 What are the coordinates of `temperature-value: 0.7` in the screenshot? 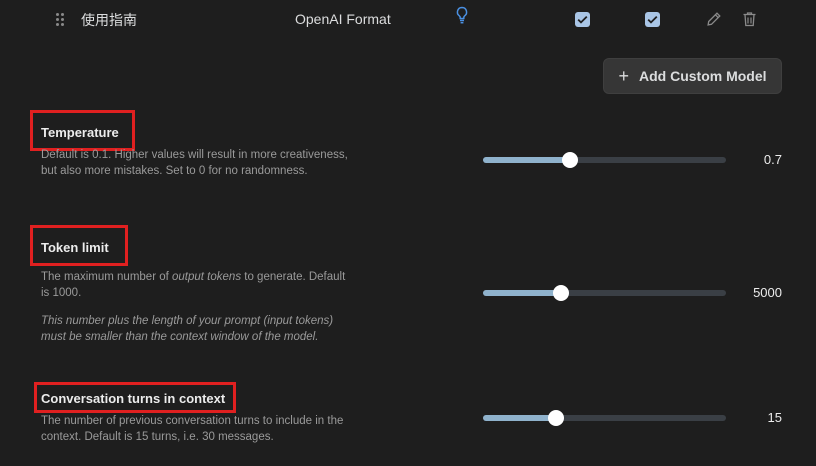 It's located at (772, 159).